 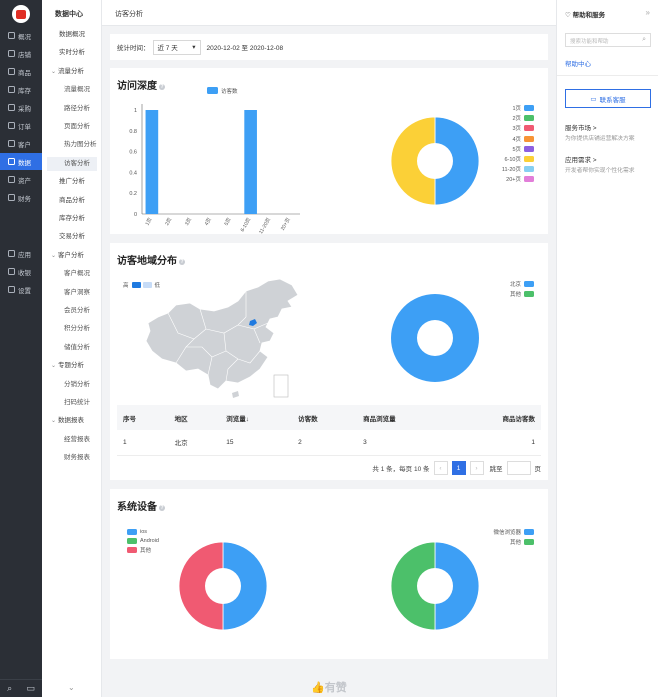 I want to click on submenu-item: 数据概况, so click(x=72, y=35).